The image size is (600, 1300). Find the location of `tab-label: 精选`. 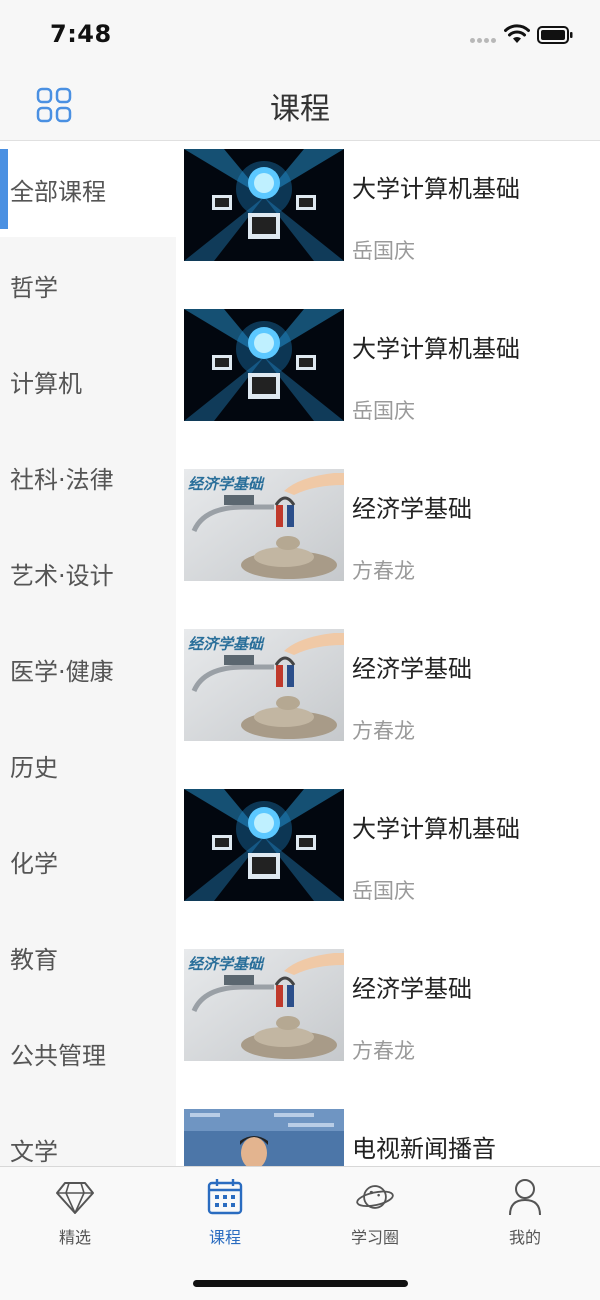

tab-label: 精选 is located at coordinates (74, 1237).